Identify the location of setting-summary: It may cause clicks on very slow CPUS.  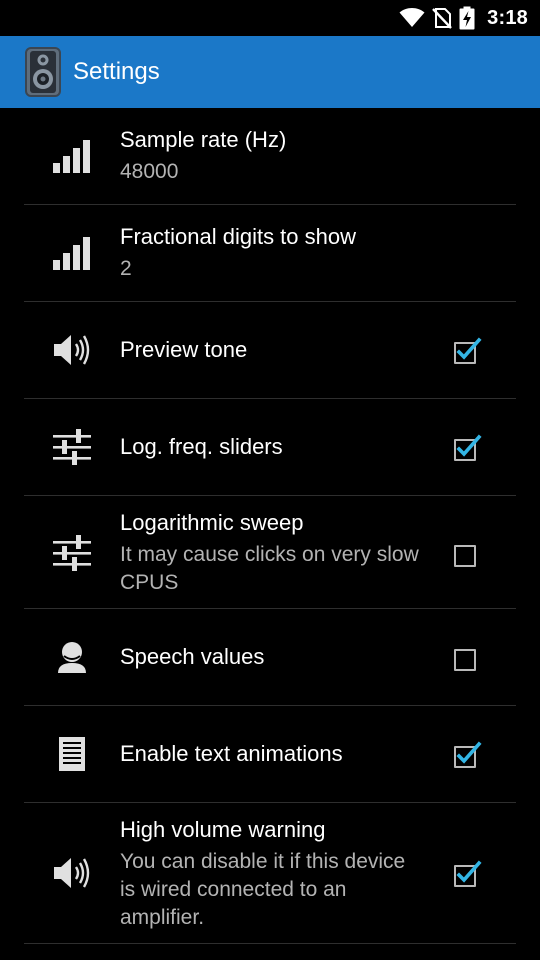
(269, 568).